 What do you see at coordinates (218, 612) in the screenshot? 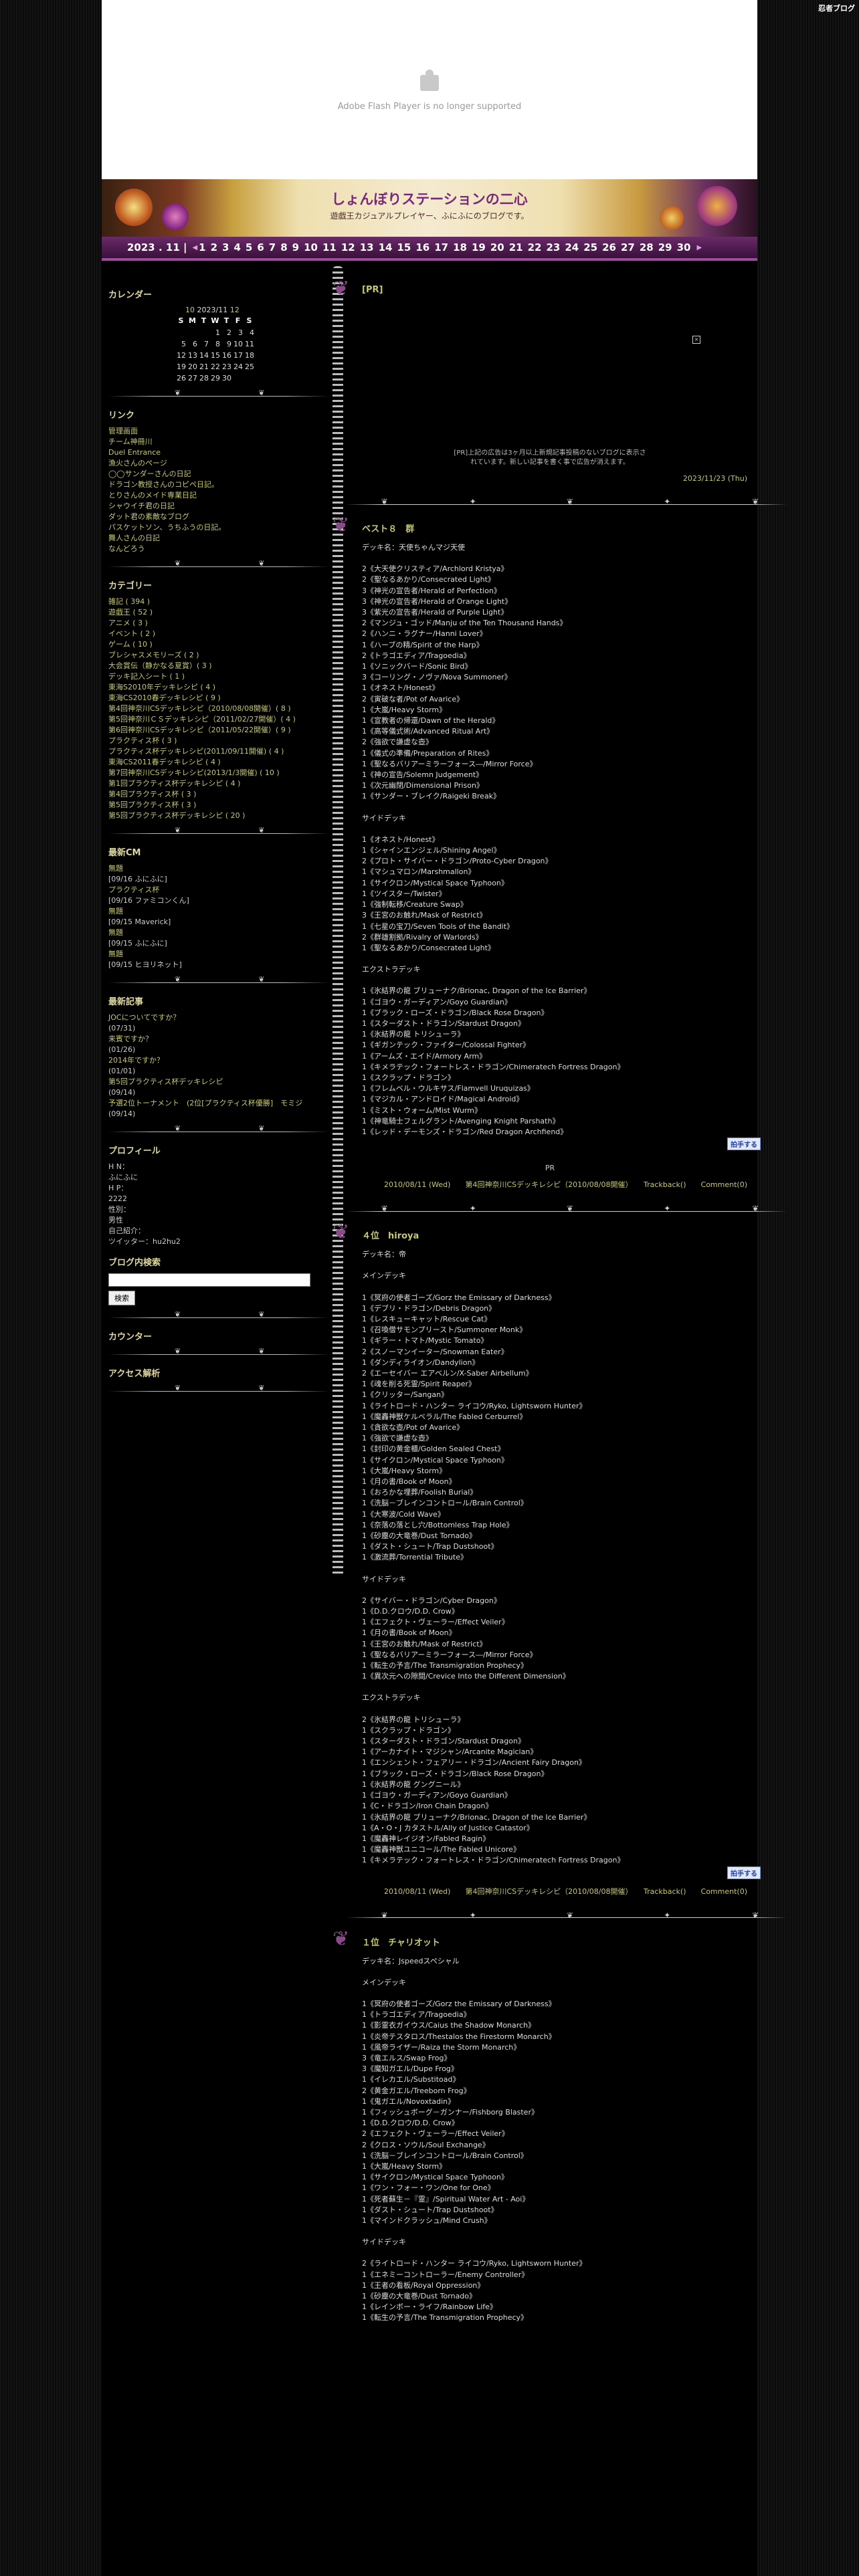
I see `category-item: 遊戯王 ( 52 )` at bounding box center [218, 612].